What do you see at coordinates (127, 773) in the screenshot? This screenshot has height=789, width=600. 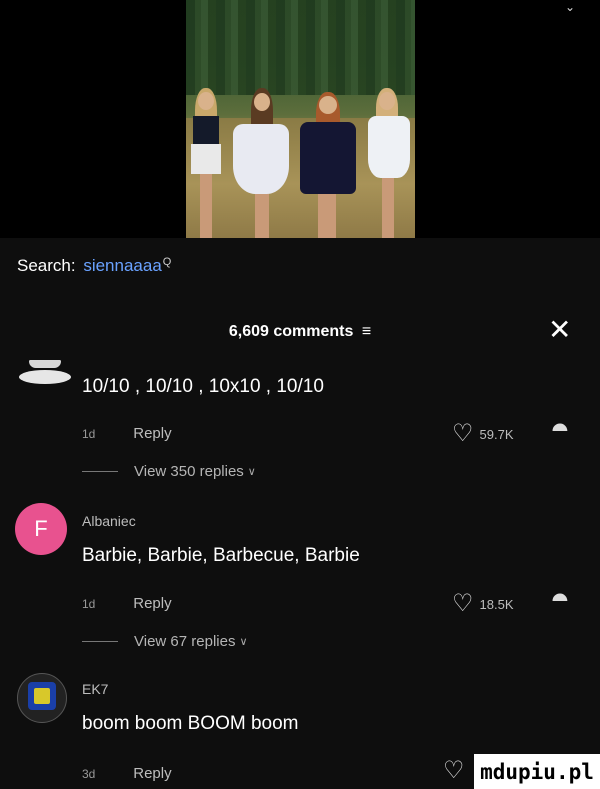 I see `comment-meta: 3d Reply` at bounding box center [127, 773].